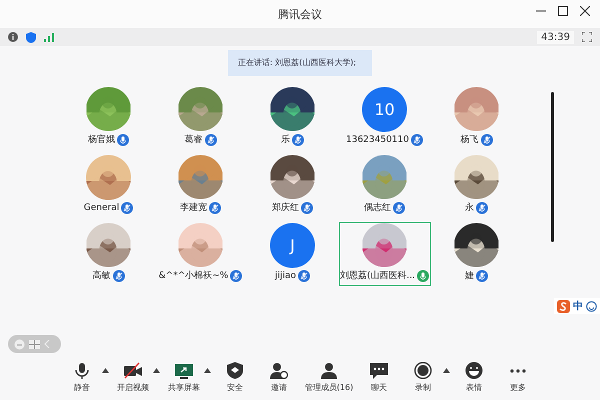 The image size is (600, 400). I want to click on participant-tile: 10 13623450110, so click(384, 118).